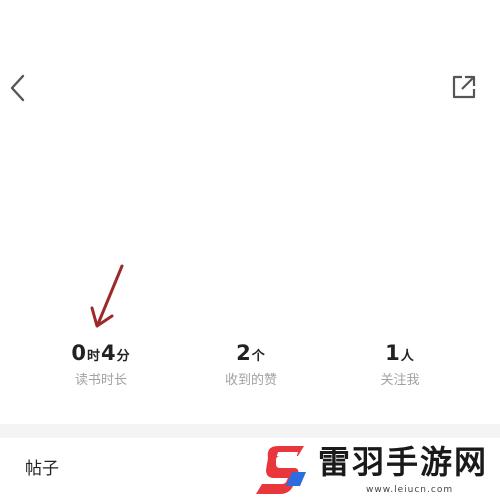 Image resolution: width=500 pixels, height=500 pixels. I want to click on red-arrow-annotation, so click(107, 296).